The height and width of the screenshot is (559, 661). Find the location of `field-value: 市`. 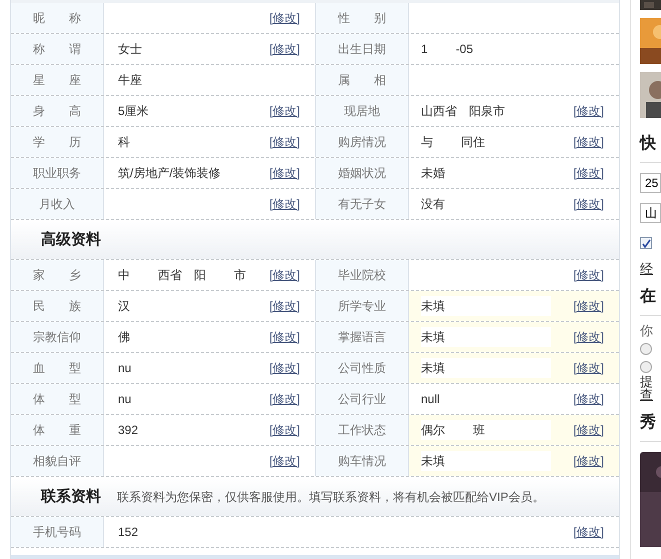

field-value: 市 is located at coordinates (240, 275).